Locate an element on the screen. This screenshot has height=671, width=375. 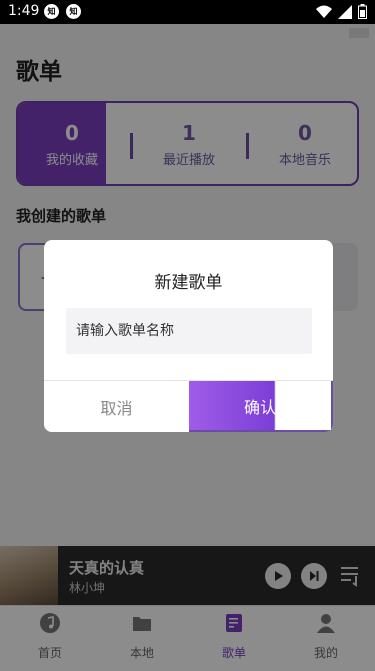
status-time: 1:49 is located at coordinates (24, 11).